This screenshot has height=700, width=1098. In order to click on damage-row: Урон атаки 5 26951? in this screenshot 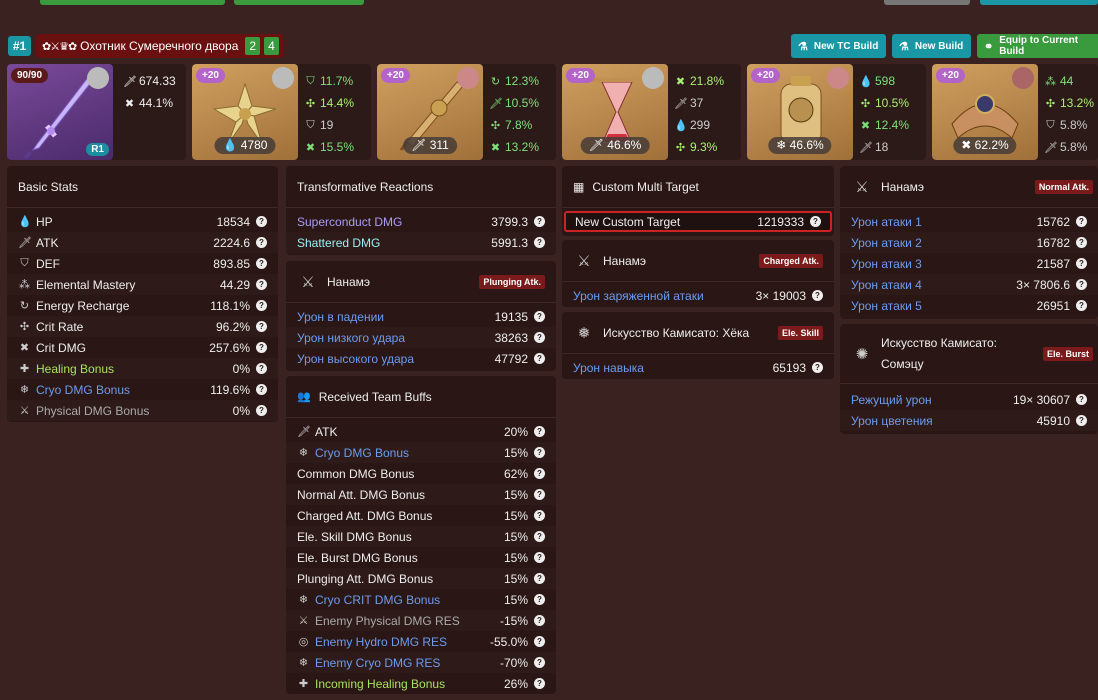, I will do `click(969, 305)`.